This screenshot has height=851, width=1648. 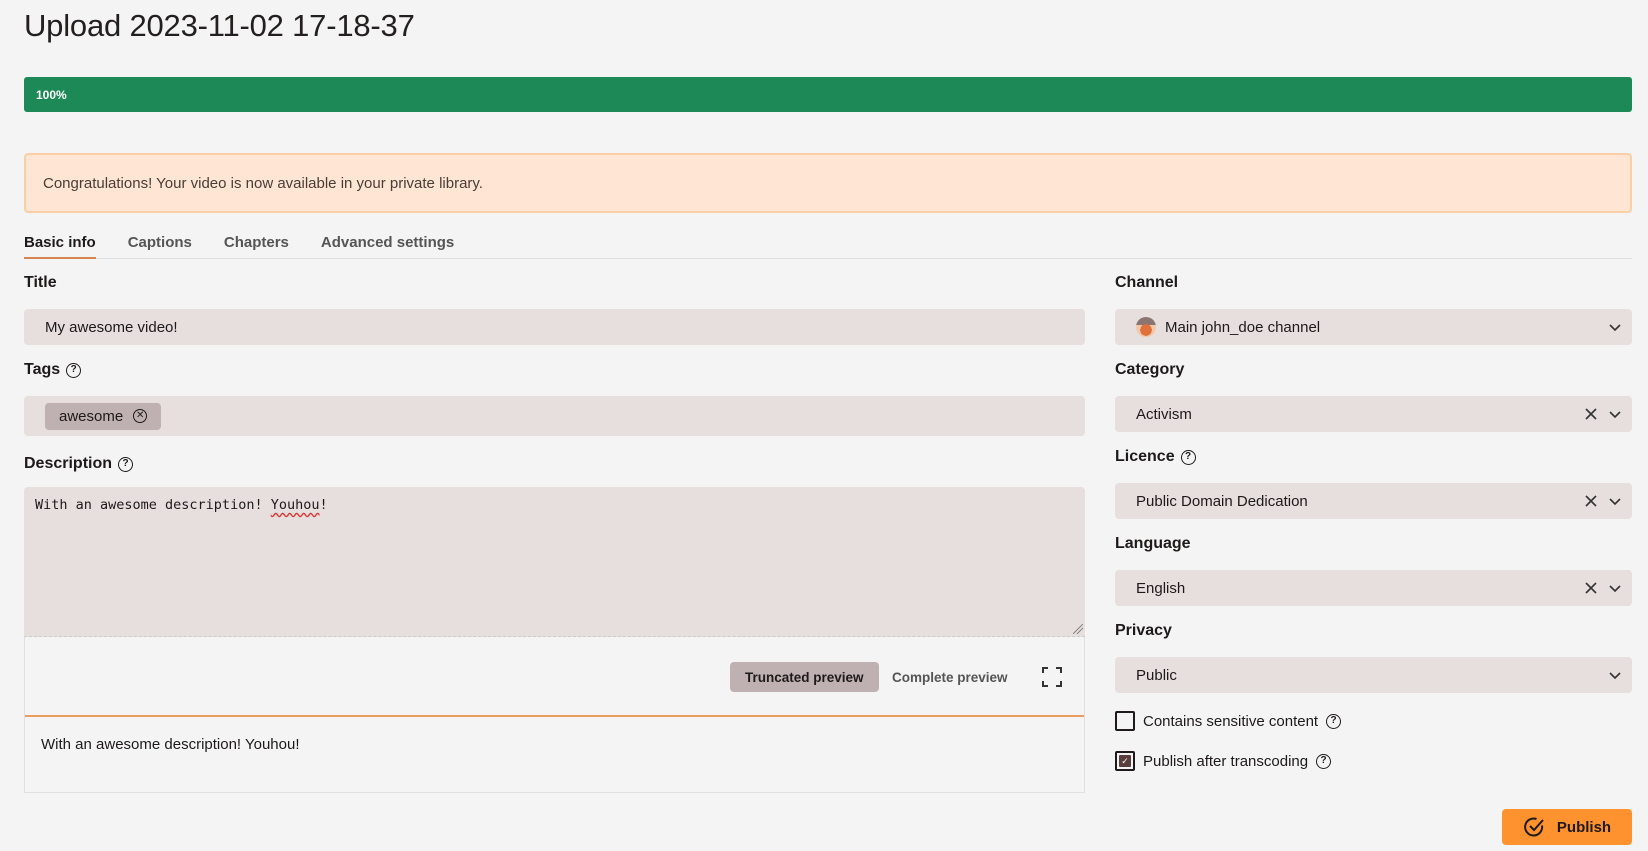 I want to click on page-title: Upload 2023-11-02 17-18-37, so click(x=219, y=25).